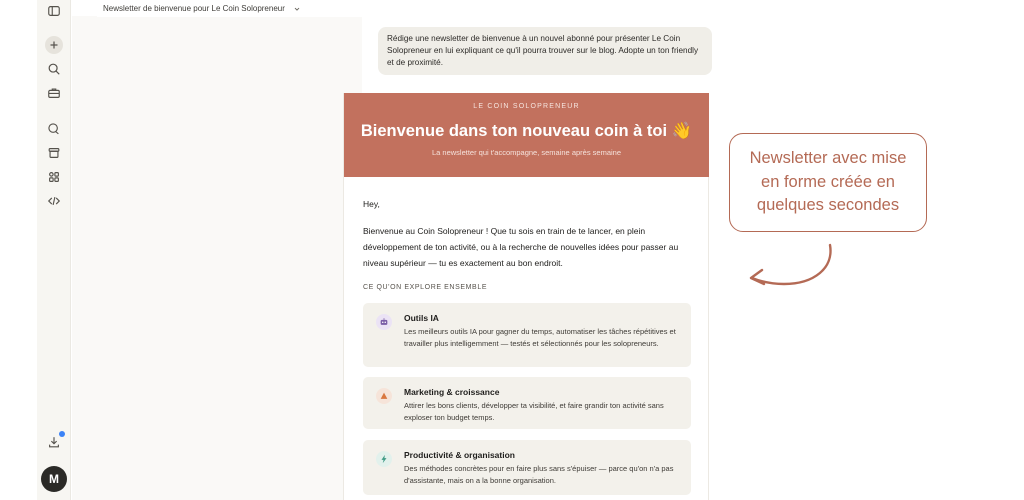 The height and width of the screenshot is (500, 1024). I want to click on notification-dot, so click(62, 434).